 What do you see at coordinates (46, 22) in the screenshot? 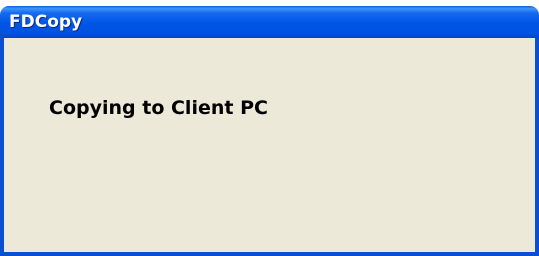
I see `window-title: FDCopy` at bounding box center [46, 22].